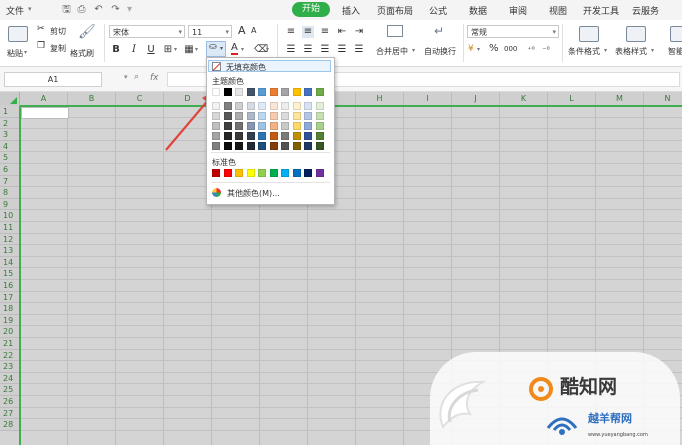 The width and height of the screenshot is (682, 445). What do you see at coordinates (359, 32) in the screenshot?
I see `indent-increase-icon: ⇥` at bounding box center [359, 32].